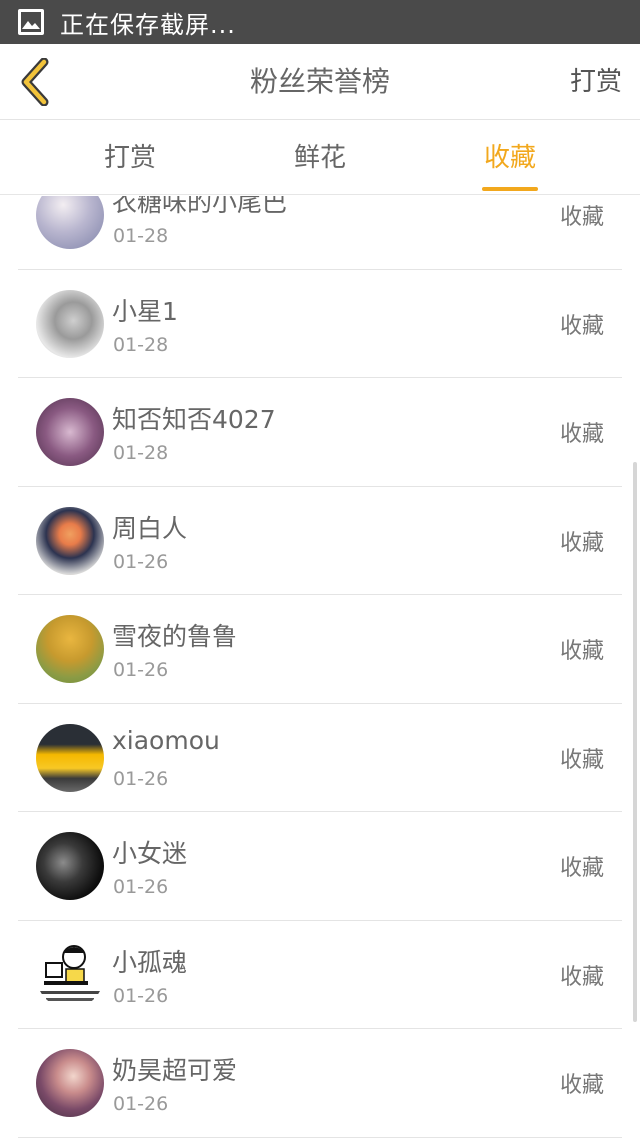 Image resolution: width=640 pixels, height=1138 pixels. What do you see at coordinates (320, 324) in the screenshot?
I see `list-item: 小星1 01-28 收藏` at bounding box center [320, 324].